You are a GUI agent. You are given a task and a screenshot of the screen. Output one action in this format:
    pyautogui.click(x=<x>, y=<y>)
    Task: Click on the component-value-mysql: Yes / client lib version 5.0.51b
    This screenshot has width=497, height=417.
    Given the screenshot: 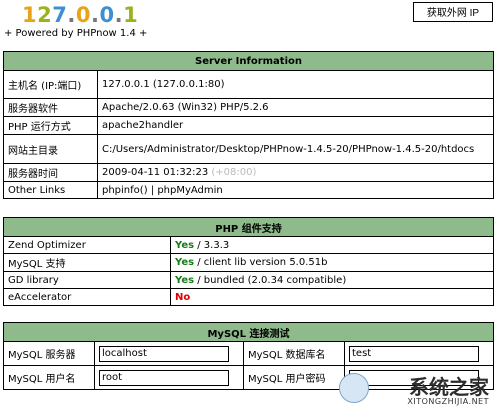 What is the action you would take?
    pyautogui.click(x=332, y=262)
    